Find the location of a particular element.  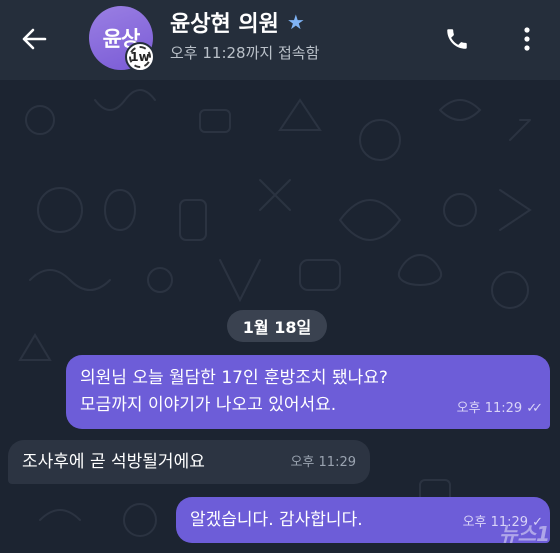

incoming-message: 조사후에 곧 석방될거에요 오후 11:29 is located at coordinates (189, 462).